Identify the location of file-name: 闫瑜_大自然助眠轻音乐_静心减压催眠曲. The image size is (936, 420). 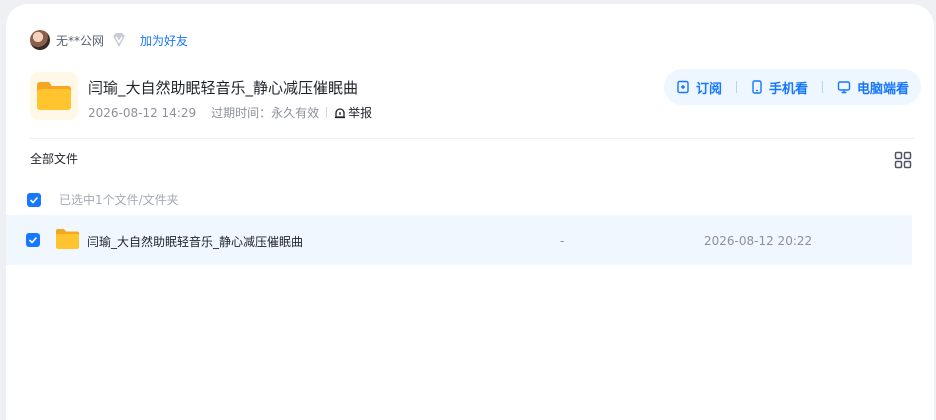
(195, 241).